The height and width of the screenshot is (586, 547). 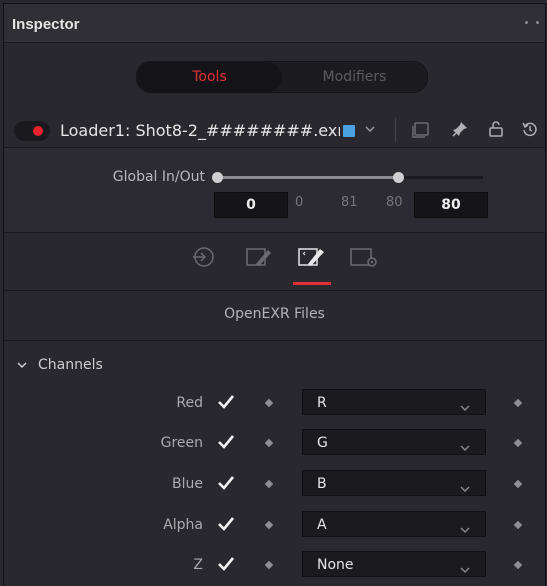 I want to click on render-end-value: 81, so click(x=349, y=202).